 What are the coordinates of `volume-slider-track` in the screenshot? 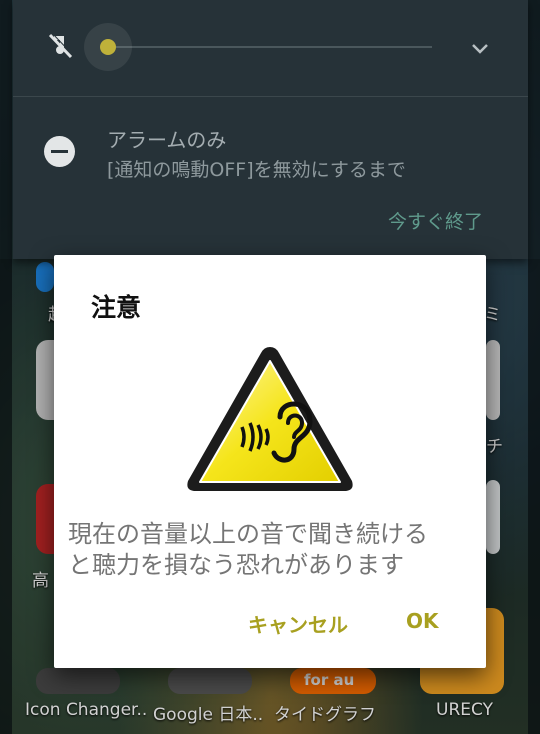 It's located at (270, 47).